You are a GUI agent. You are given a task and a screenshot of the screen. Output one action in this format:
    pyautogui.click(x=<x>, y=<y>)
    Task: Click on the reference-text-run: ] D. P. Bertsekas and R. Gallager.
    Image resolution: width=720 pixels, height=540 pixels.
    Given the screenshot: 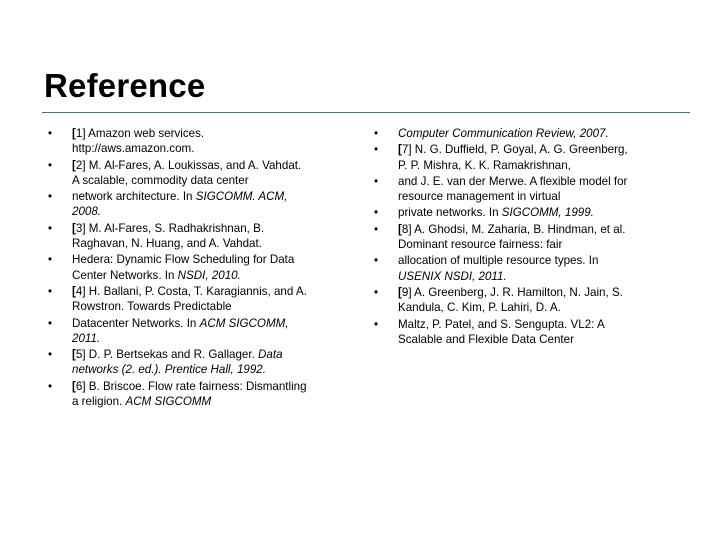 What is the action you would take?
    pyautogui.click(x=170, y=355)
    